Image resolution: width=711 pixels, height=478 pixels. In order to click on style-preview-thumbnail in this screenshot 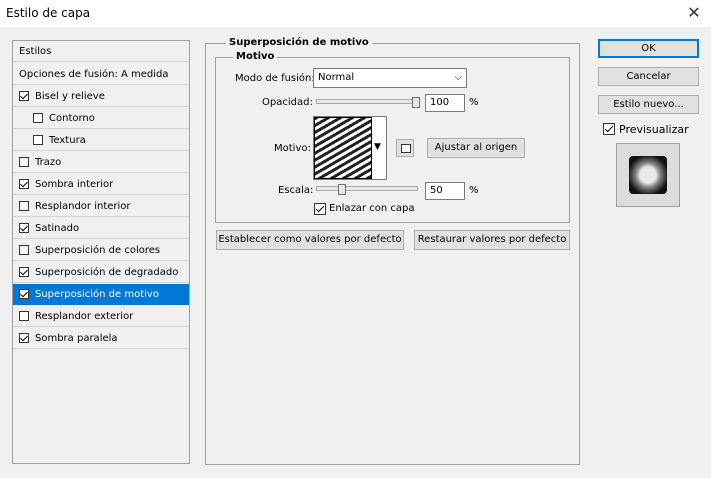, I will do `click(648, 175)`.